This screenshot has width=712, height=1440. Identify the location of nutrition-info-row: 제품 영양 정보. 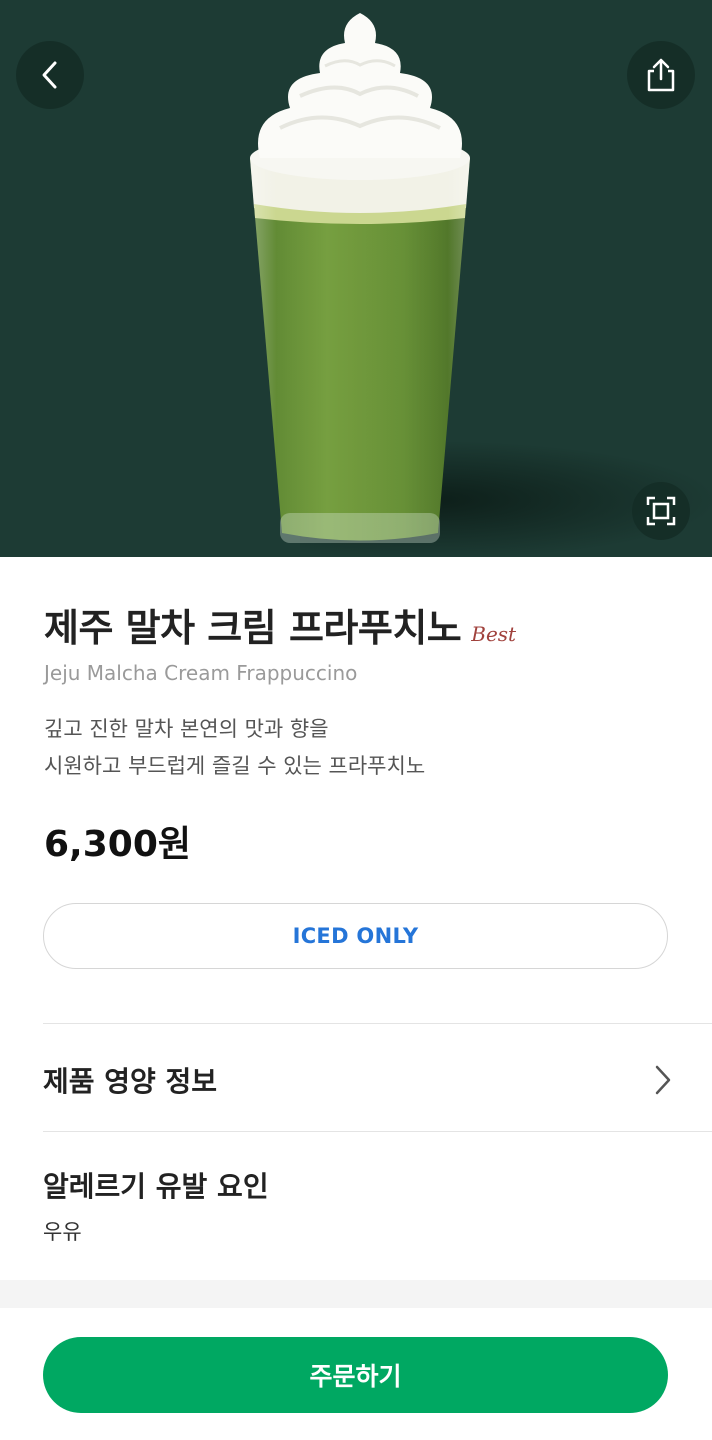
(377, 1080).